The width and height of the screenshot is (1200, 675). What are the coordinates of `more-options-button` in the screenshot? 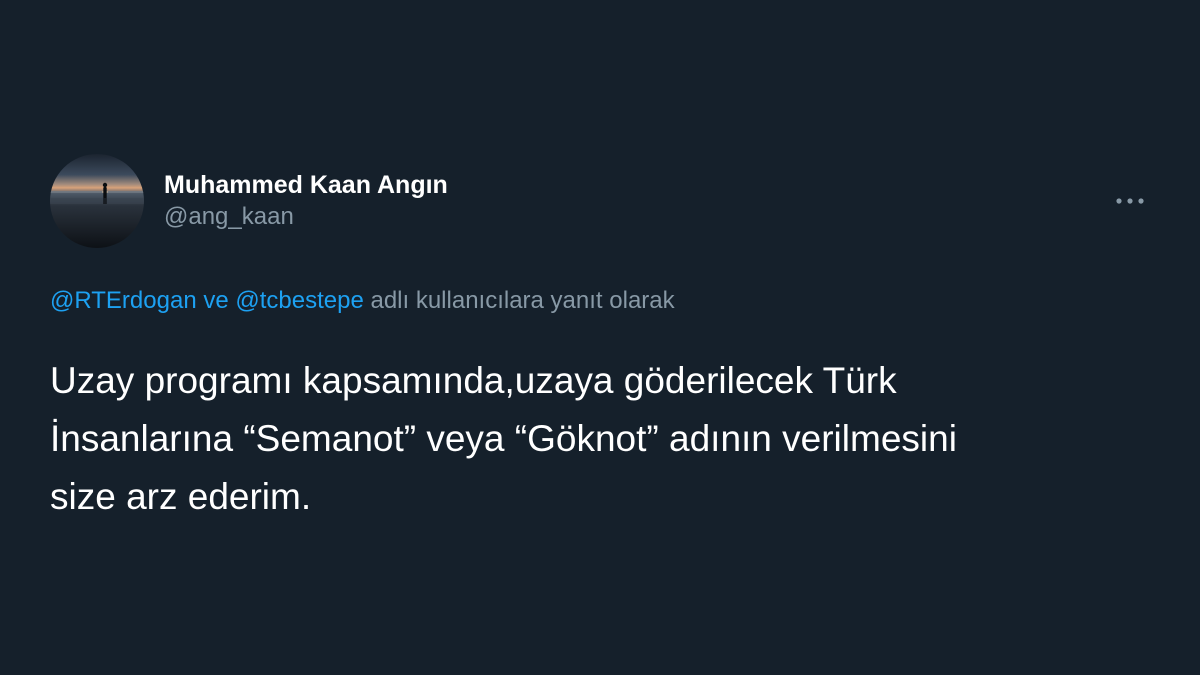 It's located at (1130, 201).